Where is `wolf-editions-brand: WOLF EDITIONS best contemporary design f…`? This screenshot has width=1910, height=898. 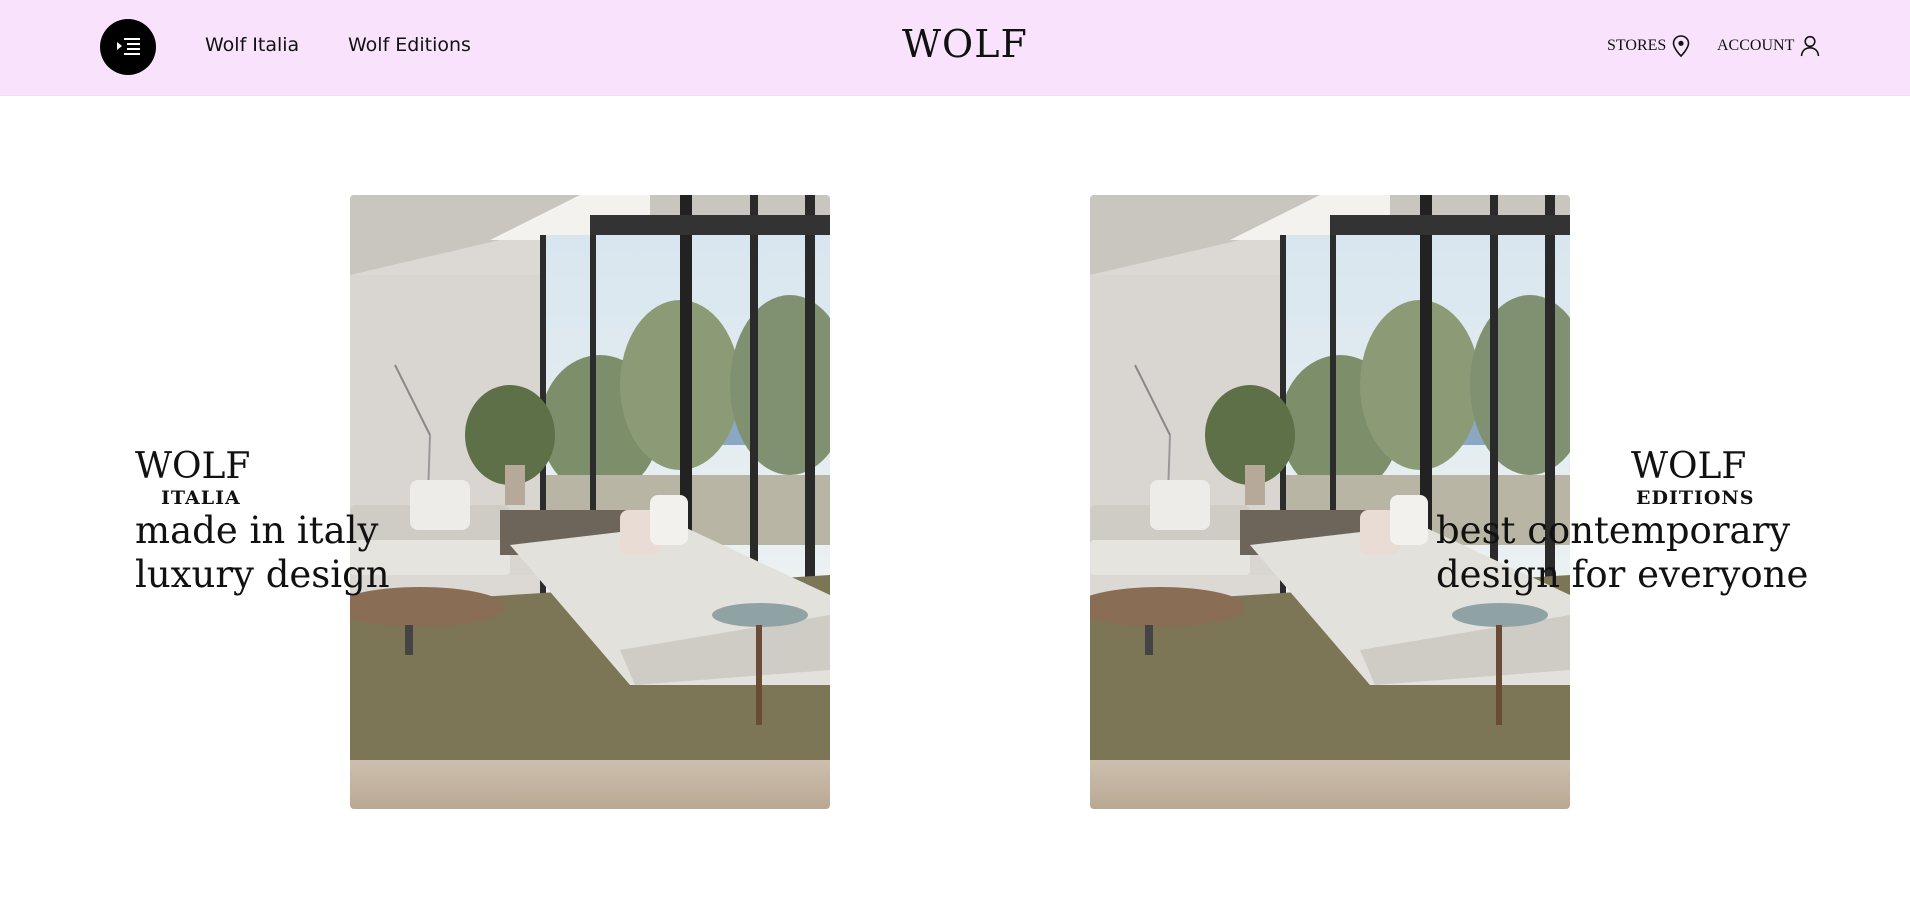 wolf-editions-brand: WOLF EDITIONS best contemporary design f… is located at coordinates (1622, 522).